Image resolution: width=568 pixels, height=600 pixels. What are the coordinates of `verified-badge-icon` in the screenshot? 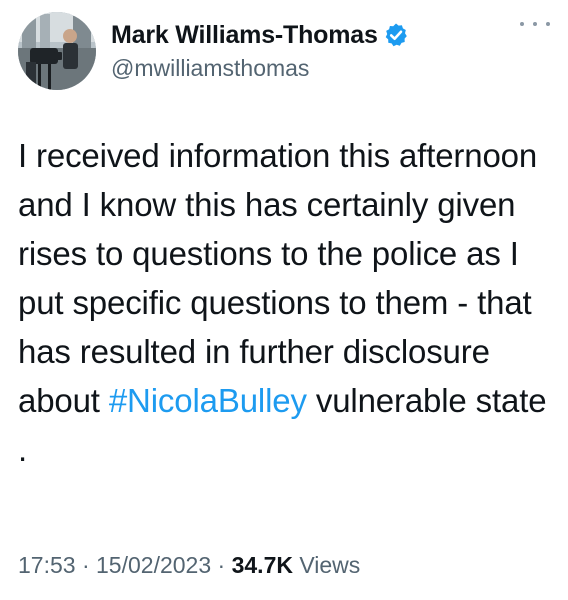 It's located at (396, 35).